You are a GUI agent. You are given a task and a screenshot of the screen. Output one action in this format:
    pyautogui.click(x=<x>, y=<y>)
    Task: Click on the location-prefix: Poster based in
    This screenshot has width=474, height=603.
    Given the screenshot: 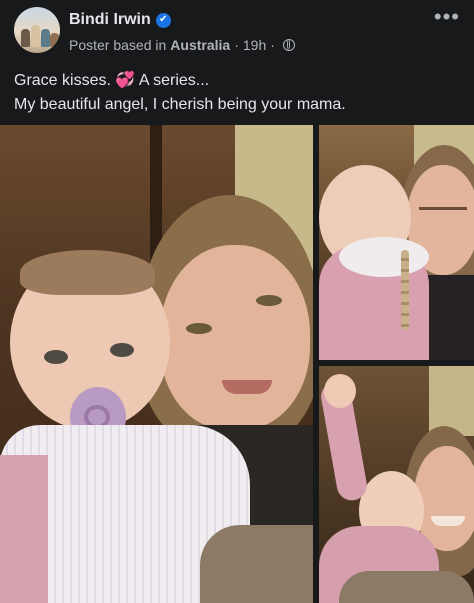 What is the action you would take?
    pyautogui.click(x=118, y=45)
    